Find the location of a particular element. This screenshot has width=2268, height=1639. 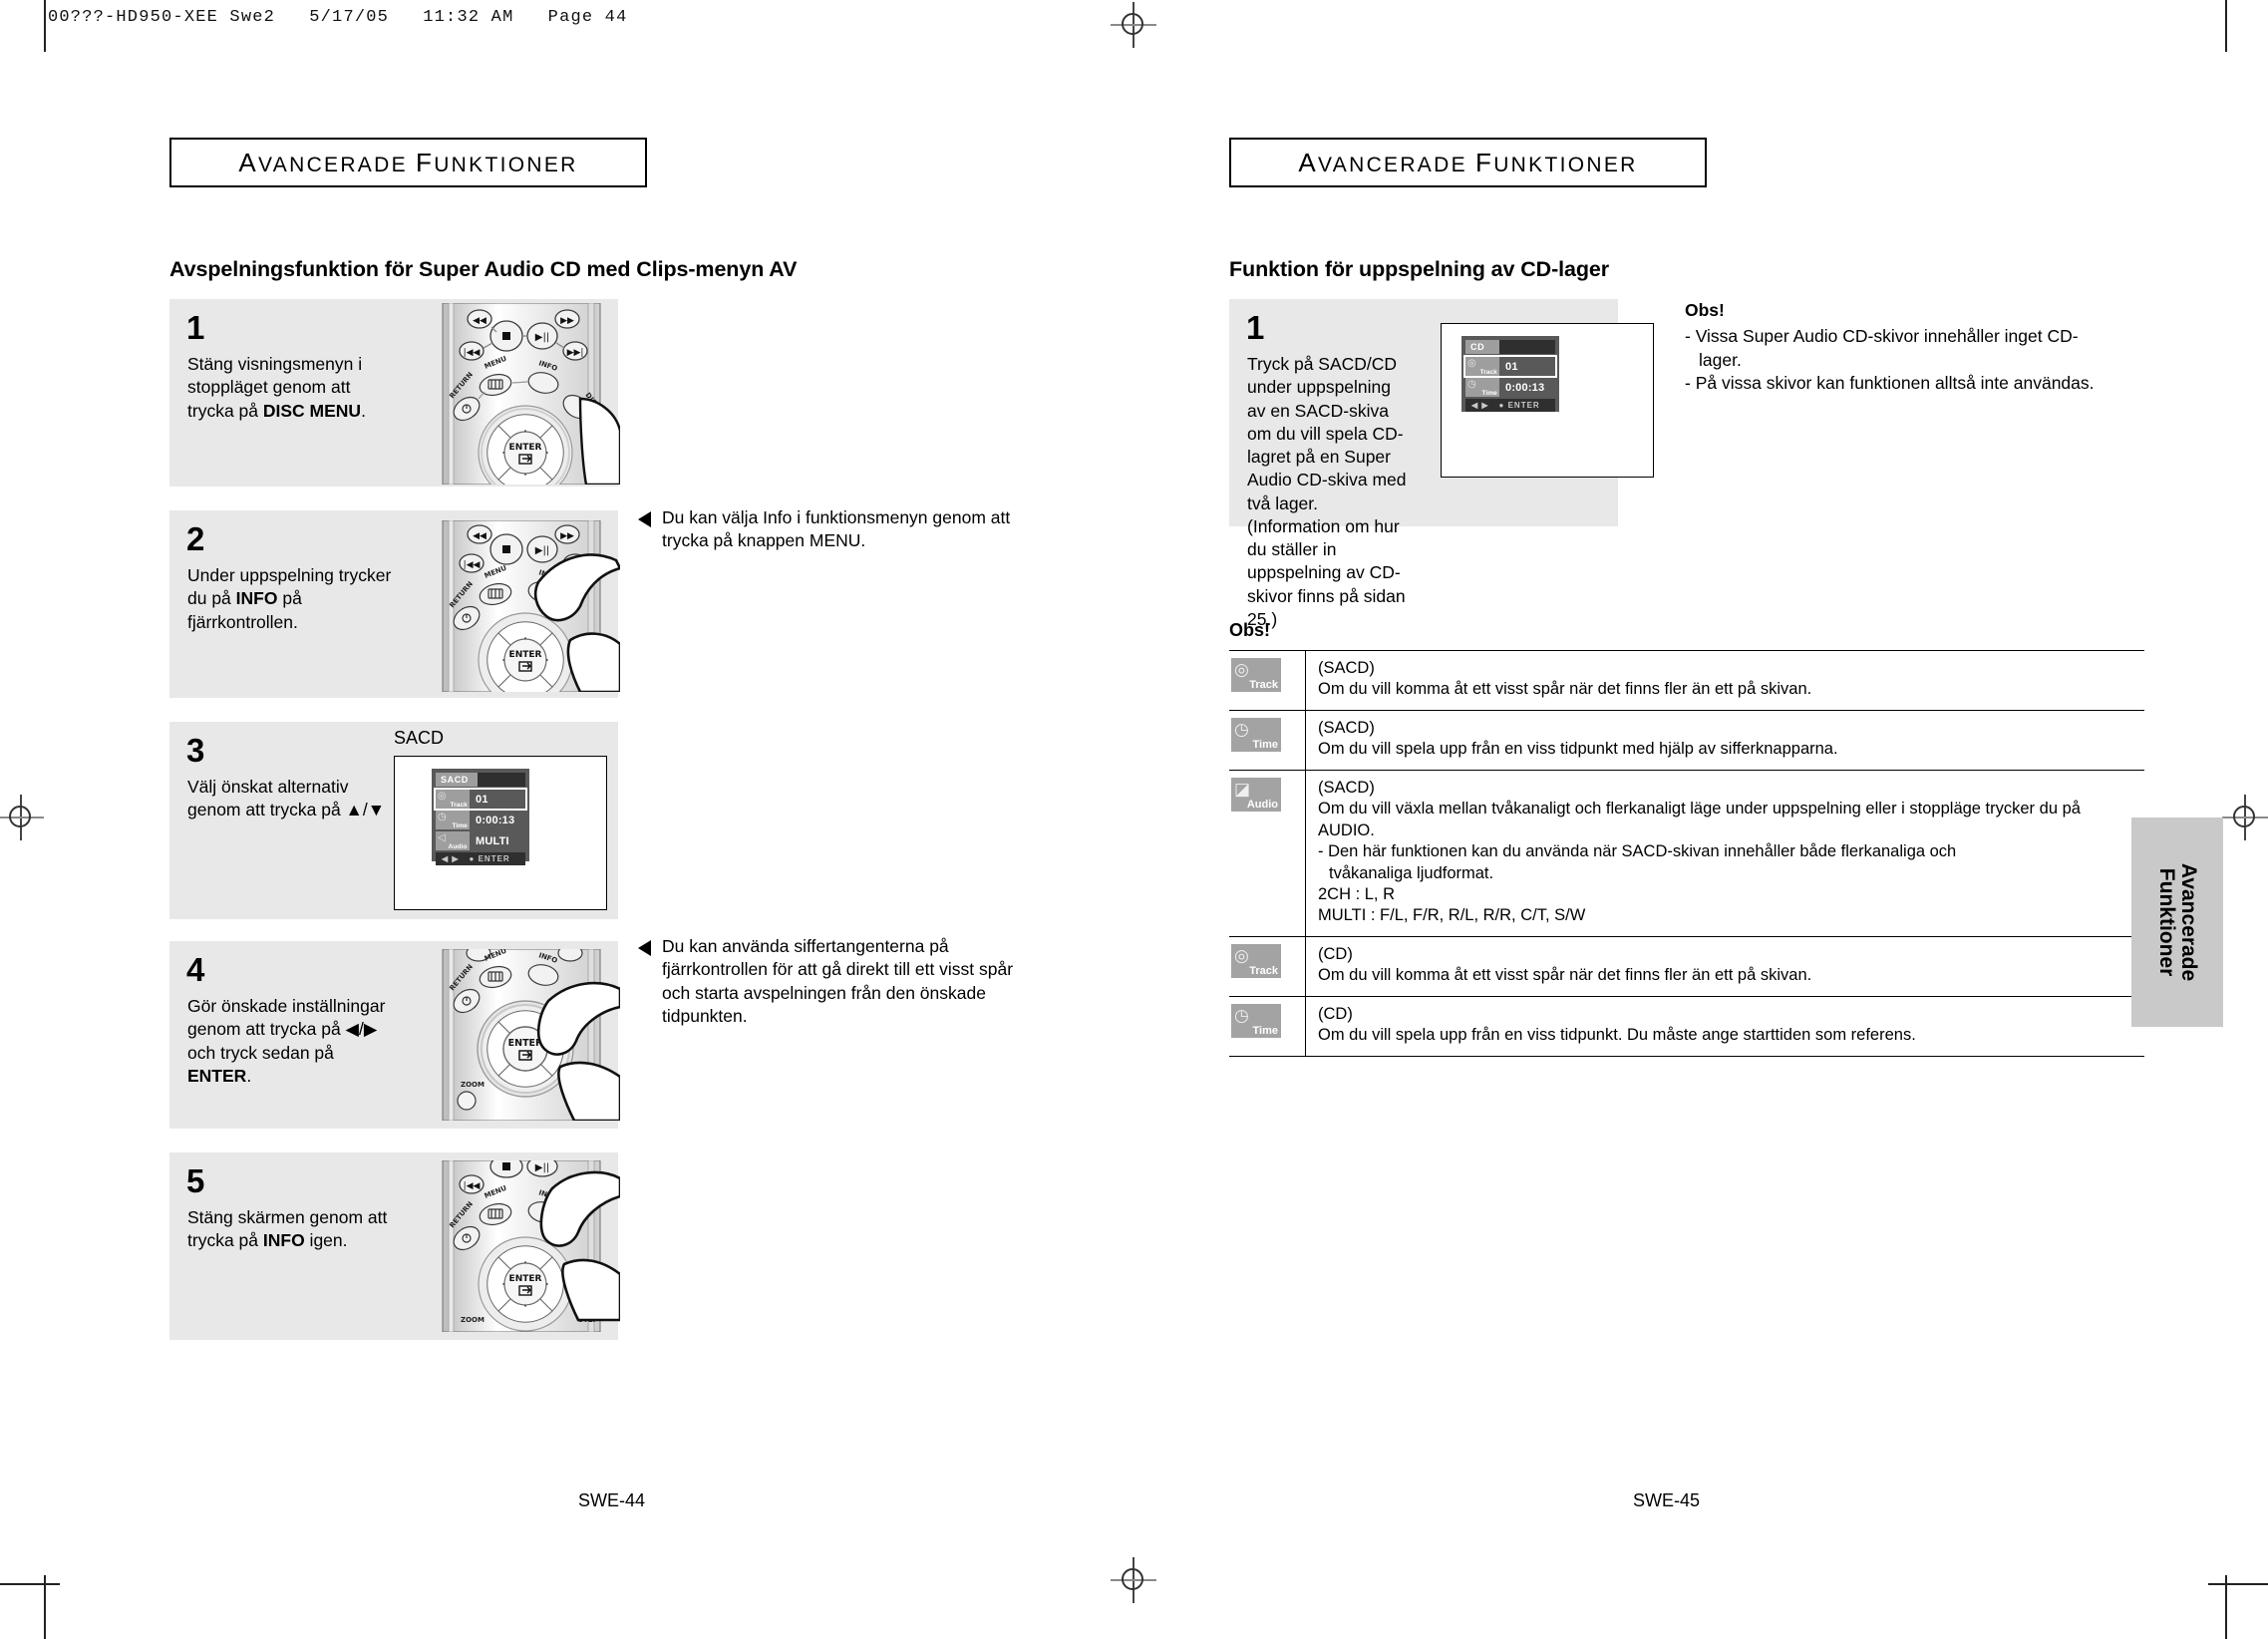

remote-illustration-5: ▶|| |◀◀ ▶▶| MENU INFO RETURN is located at coordinates (525, 1246).